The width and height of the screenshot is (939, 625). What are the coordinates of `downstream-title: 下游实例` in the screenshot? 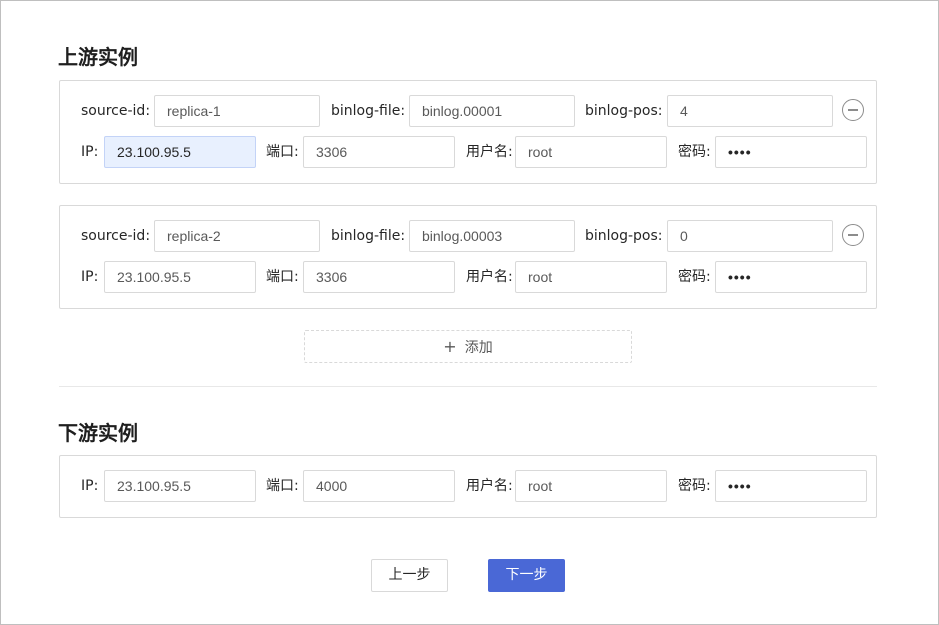 It's located at (98, 433).